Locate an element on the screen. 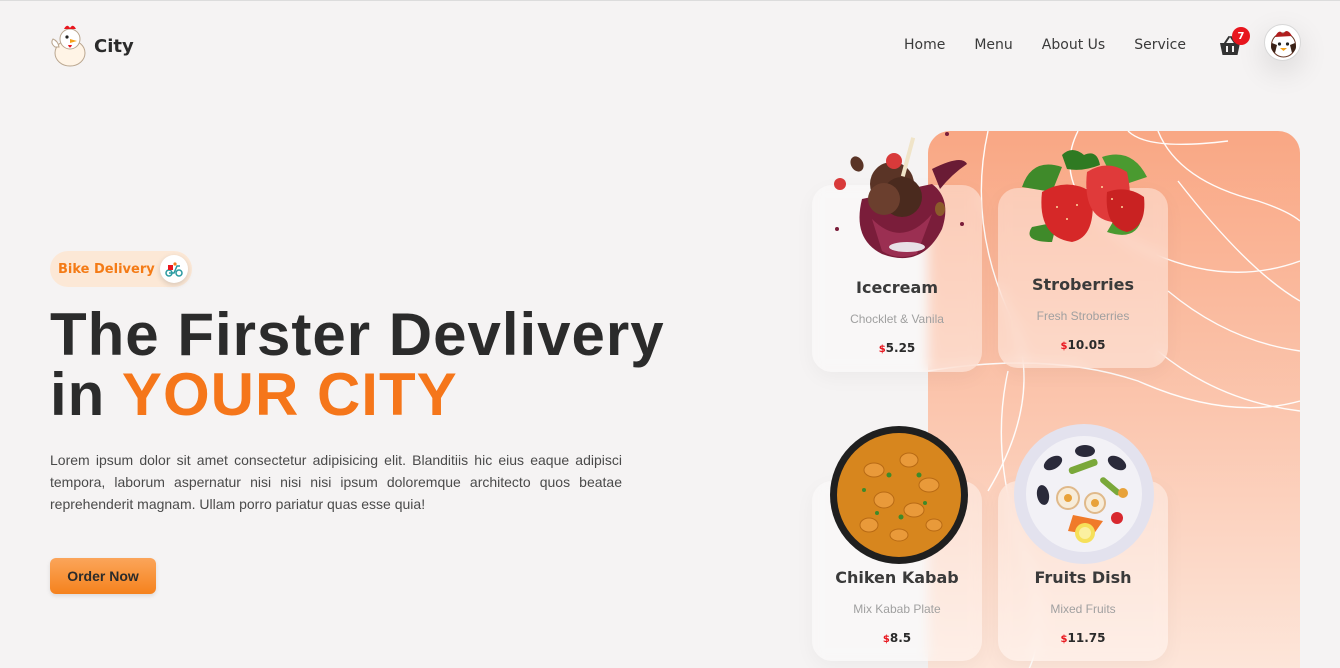 This screenshot has height=668, width=1340. price-value: 8.5 is located at coordinates (900, 638).